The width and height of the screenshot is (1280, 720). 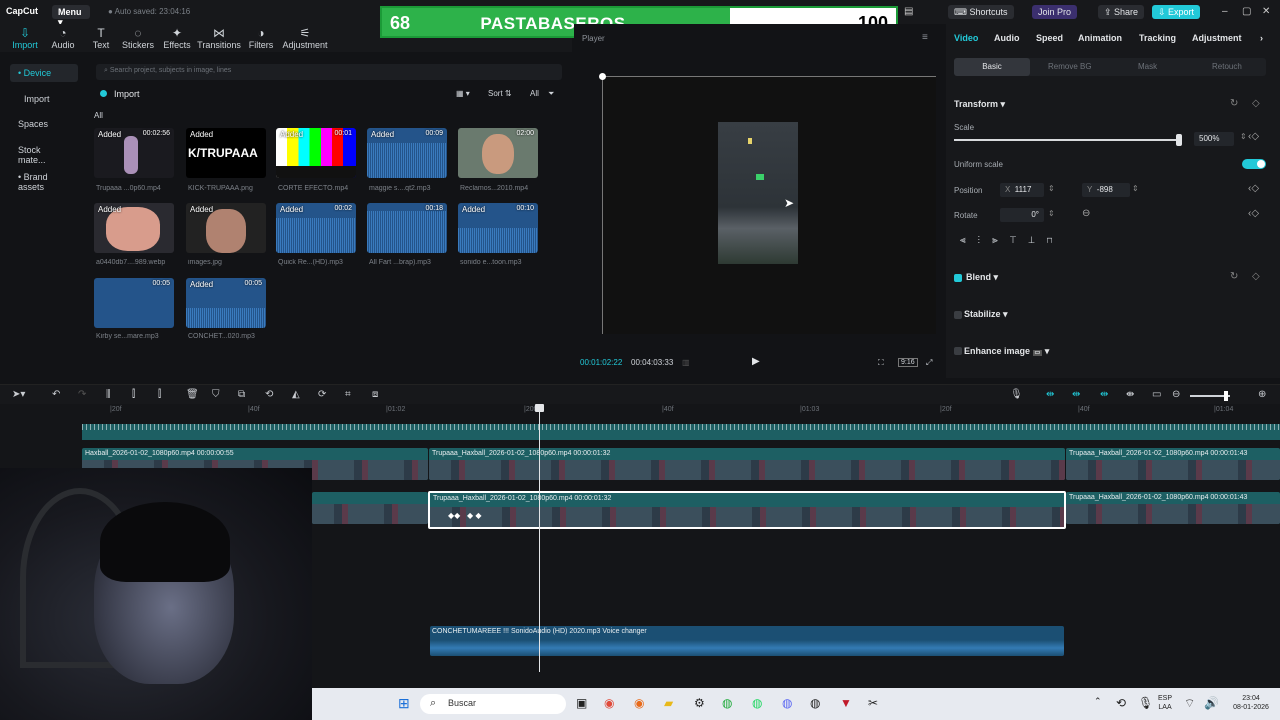 I want to click on scale-slider-knob, so click(x=1179, y=140).